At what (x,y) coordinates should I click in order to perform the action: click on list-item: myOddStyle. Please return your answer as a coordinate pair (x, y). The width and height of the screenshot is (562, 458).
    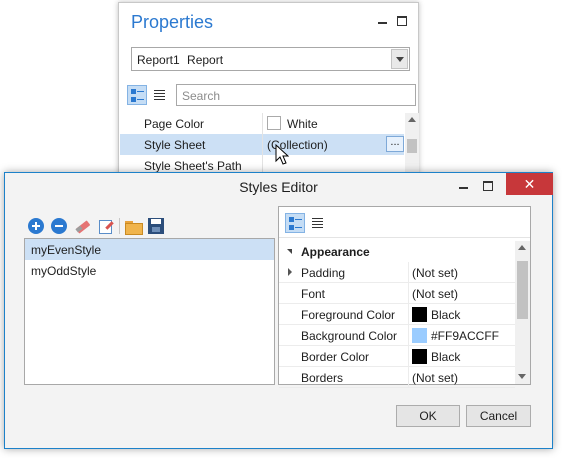
    Looking at the image, I should click on (149, 270).